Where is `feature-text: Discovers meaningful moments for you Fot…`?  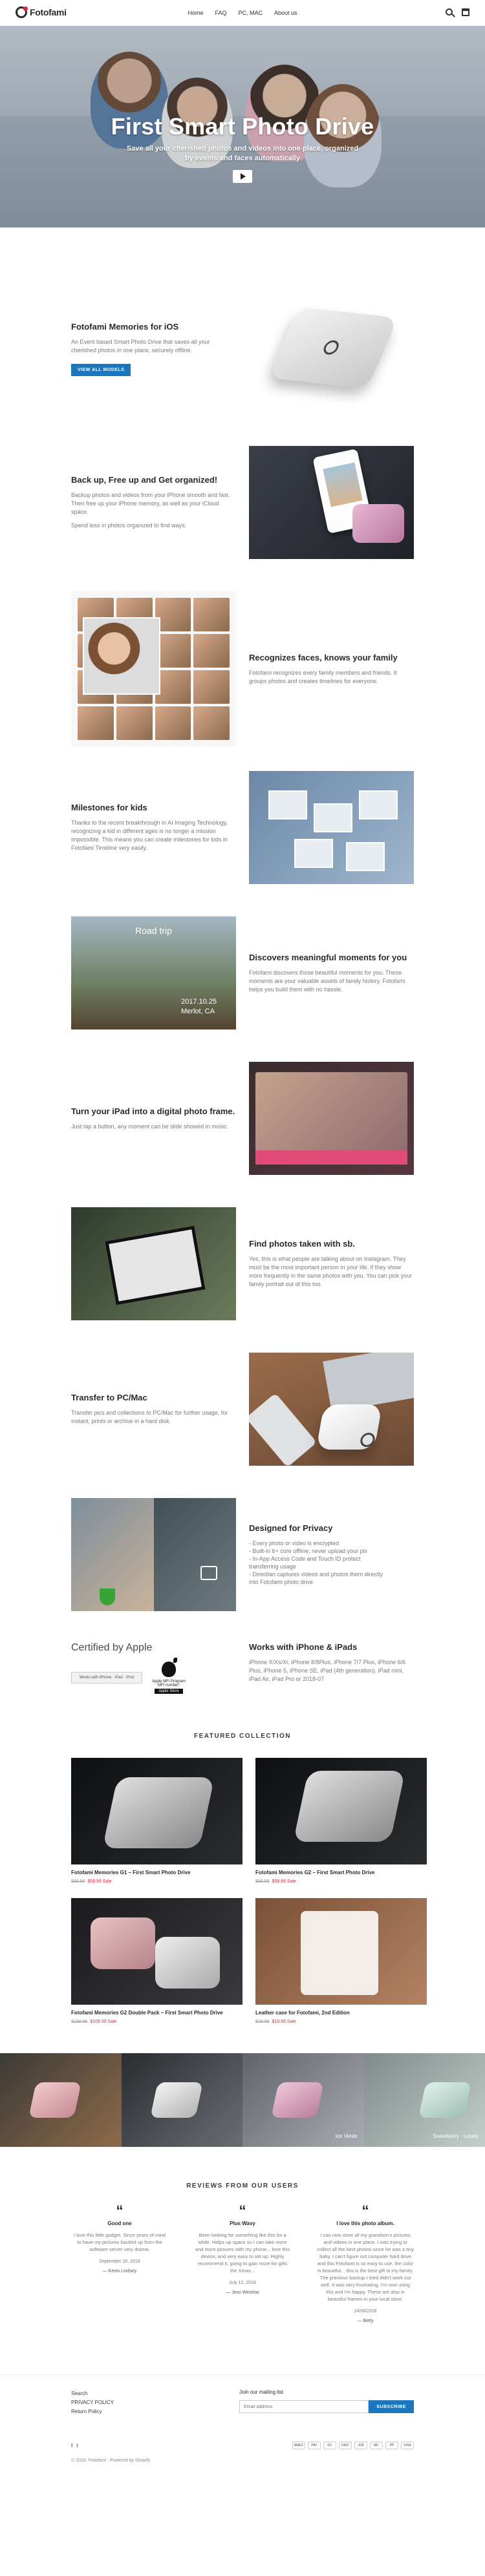 feature-text: Discovers meaningful moments for you Fot… is located at coordinates (331, 973).